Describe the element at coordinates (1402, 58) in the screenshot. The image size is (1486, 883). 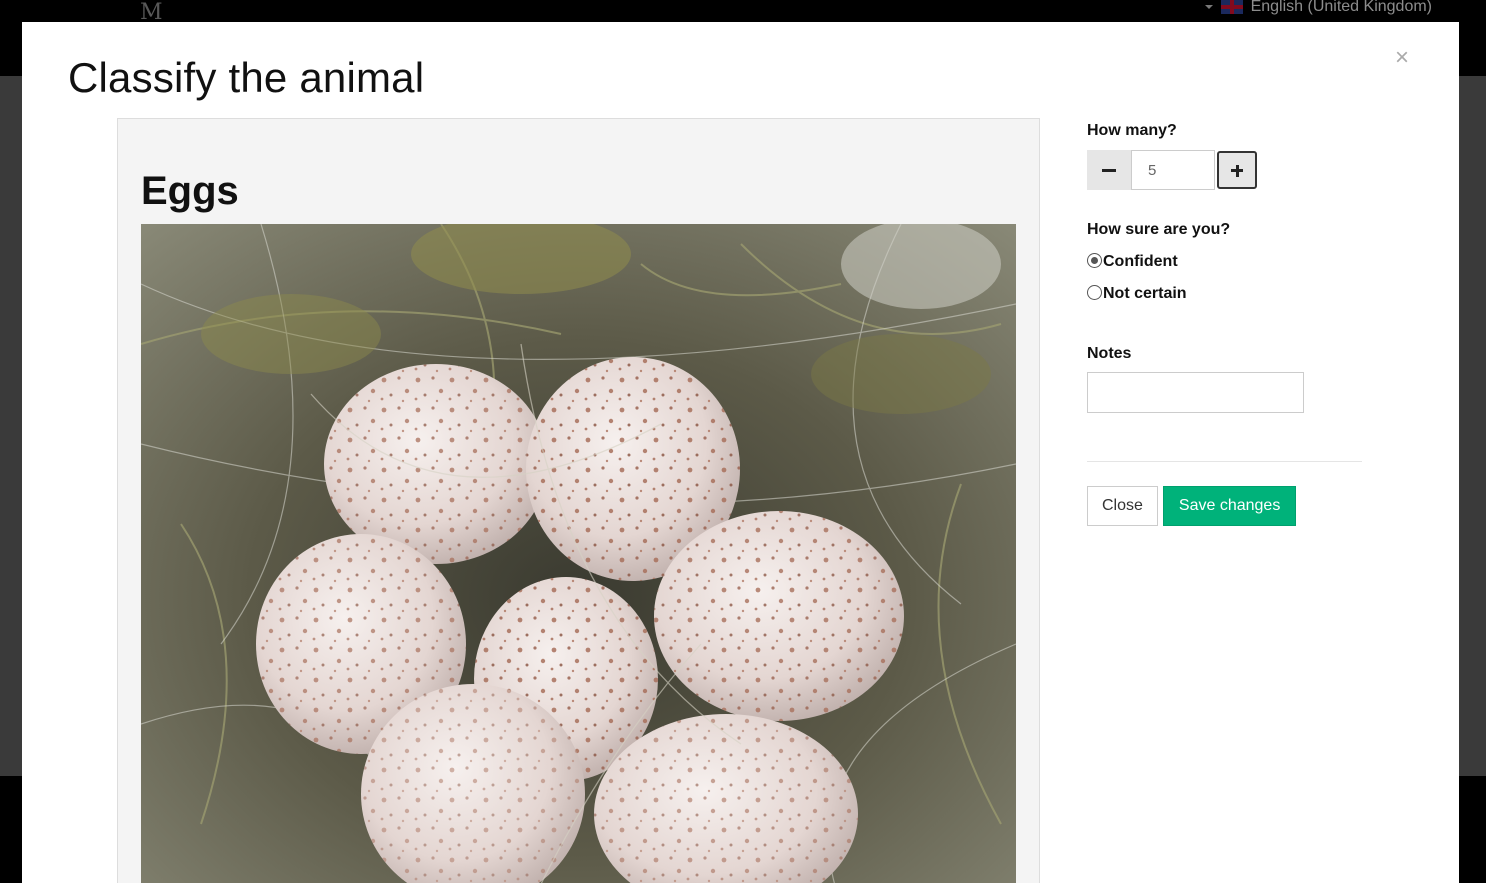
I see `close-icon: ×` at that location.